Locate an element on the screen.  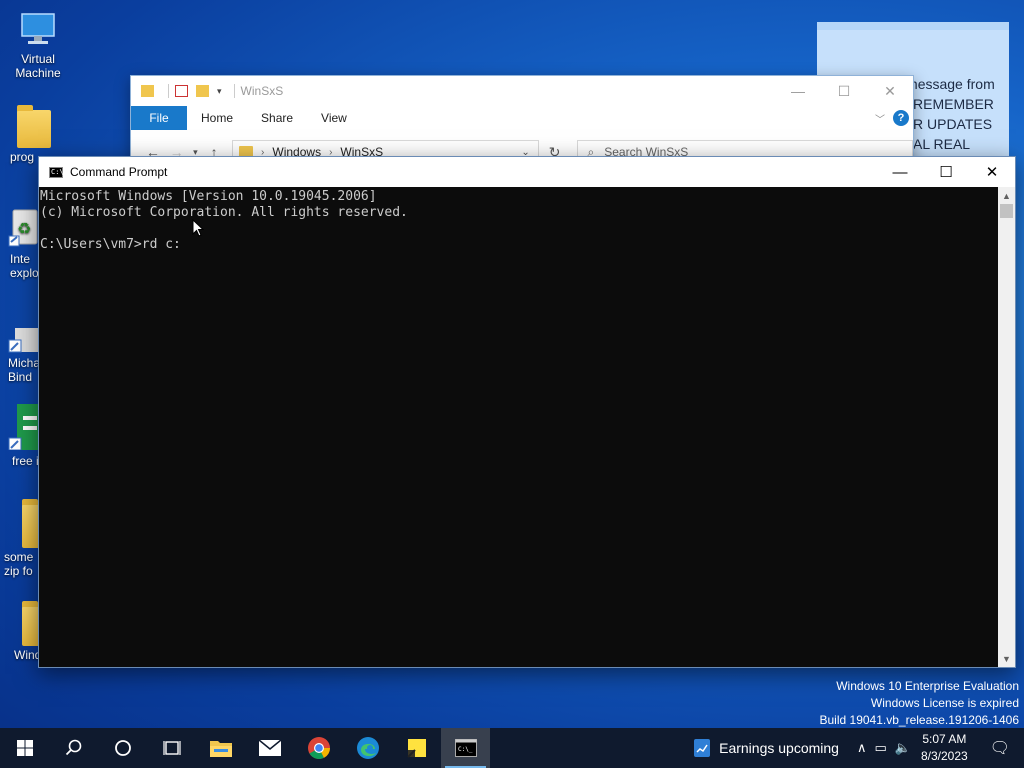
new-folder-icon is located at coordinates (202, 91).